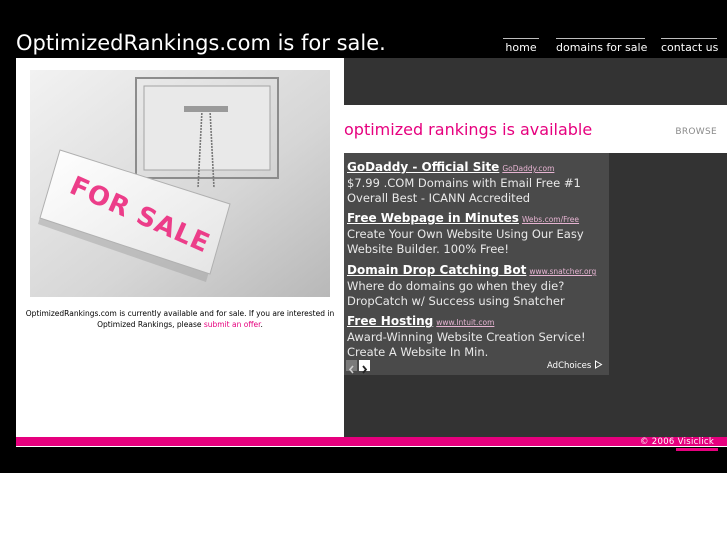 The height and width of the screenshot is (545, 727). What do you see at coordinates (535, 81) in the screenshot?
I see `banner-placeholder` at bounding box center [535, 81].